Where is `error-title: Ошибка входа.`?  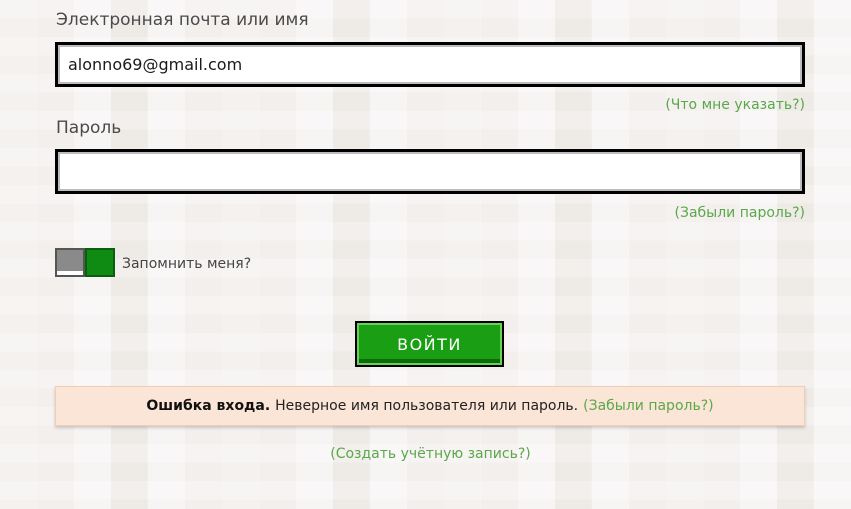 error-title: Ошибка входа. is located at coordinates (208, 406).